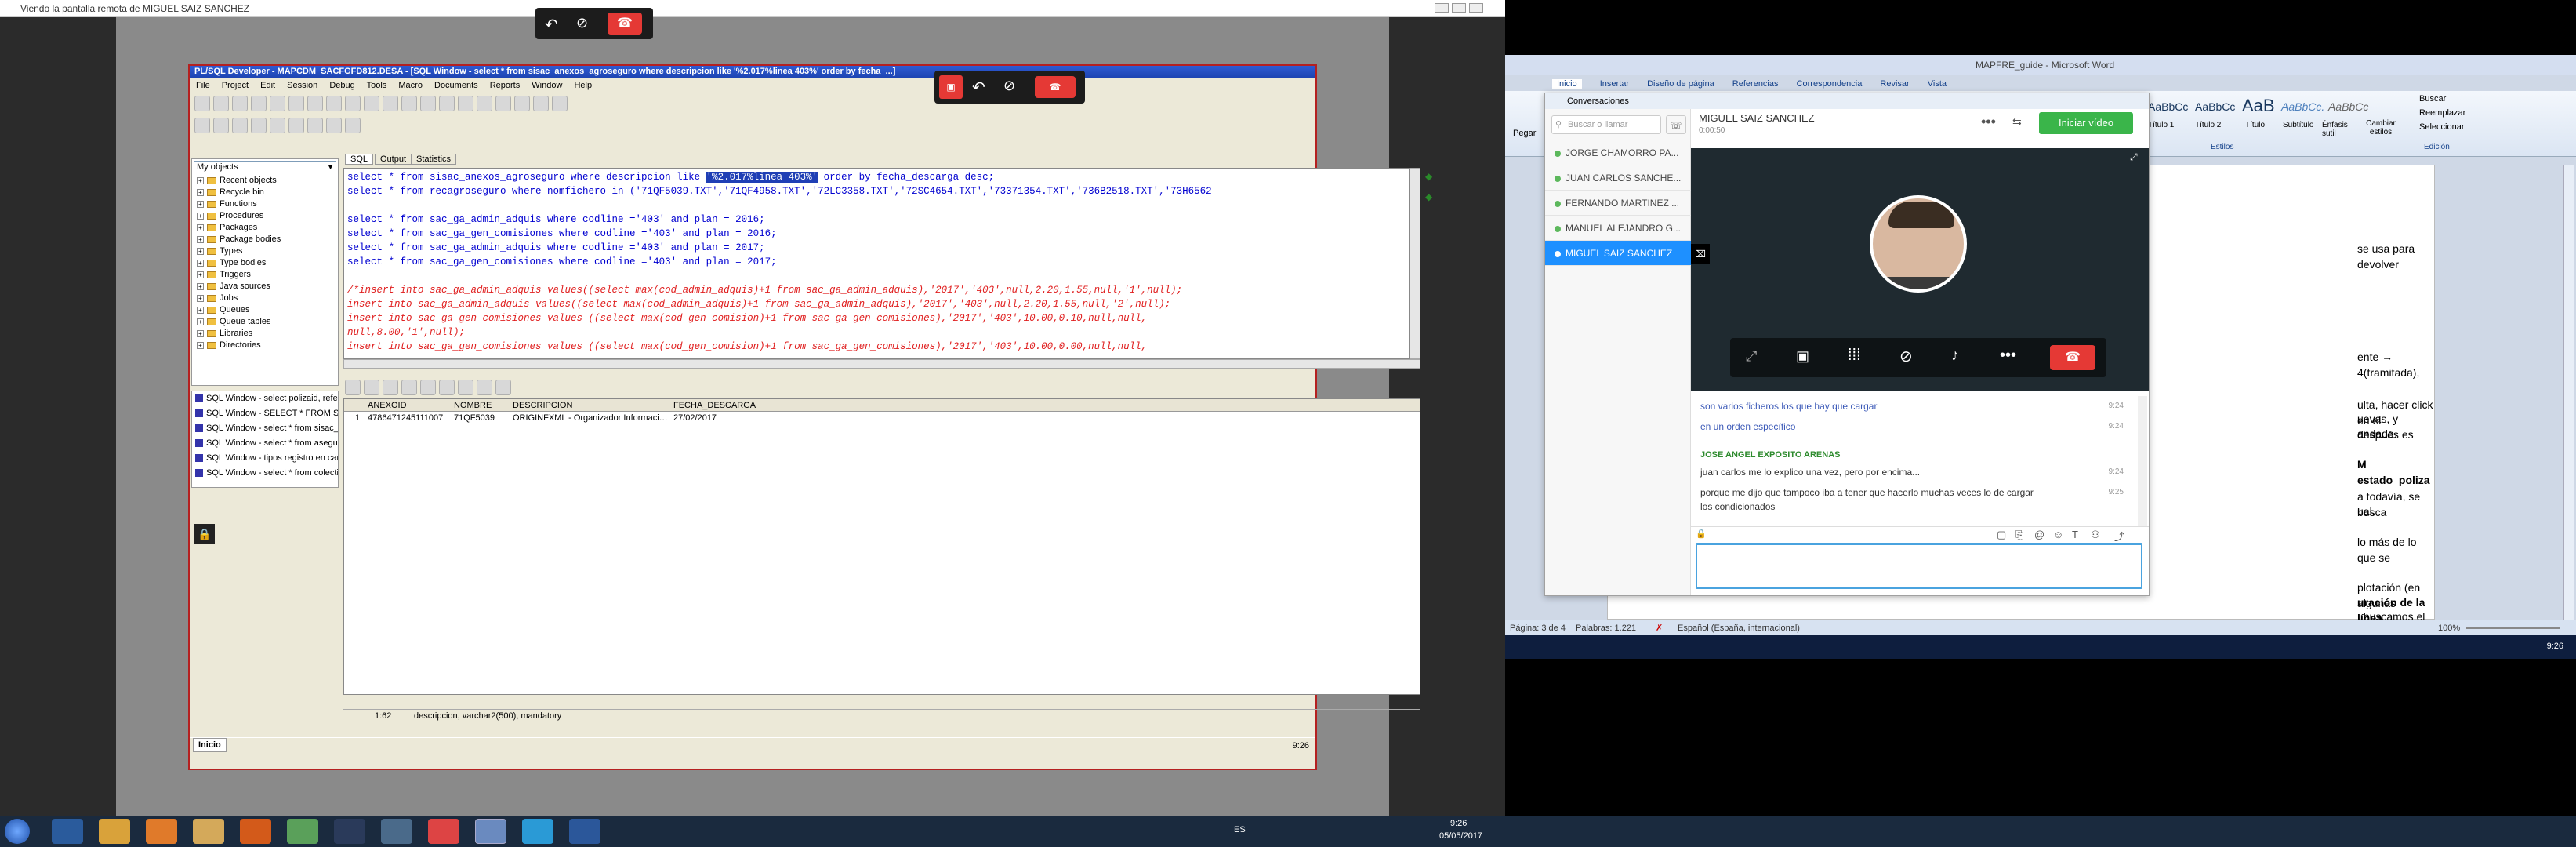 The height and width of the screenshot is (847, 2576). What do you see at coordinates (1894, 84) in the screenshot?
I see `ribbon-tab: Revisar` at bounding box center [1894, 84].